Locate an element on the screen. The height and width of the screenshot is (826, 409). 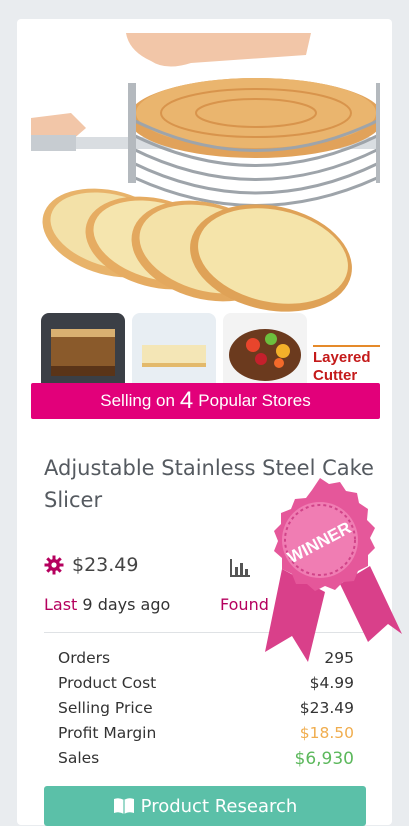
stat-sales: Sales $6,930 is located at coordinates (206, 761).